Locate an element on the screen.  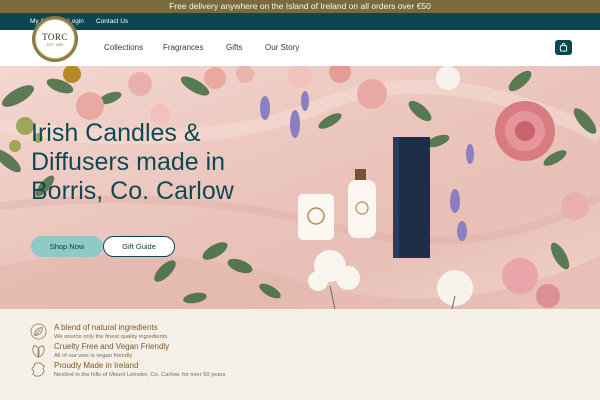
logo-name: TORC is located at coordinates (55, 36).